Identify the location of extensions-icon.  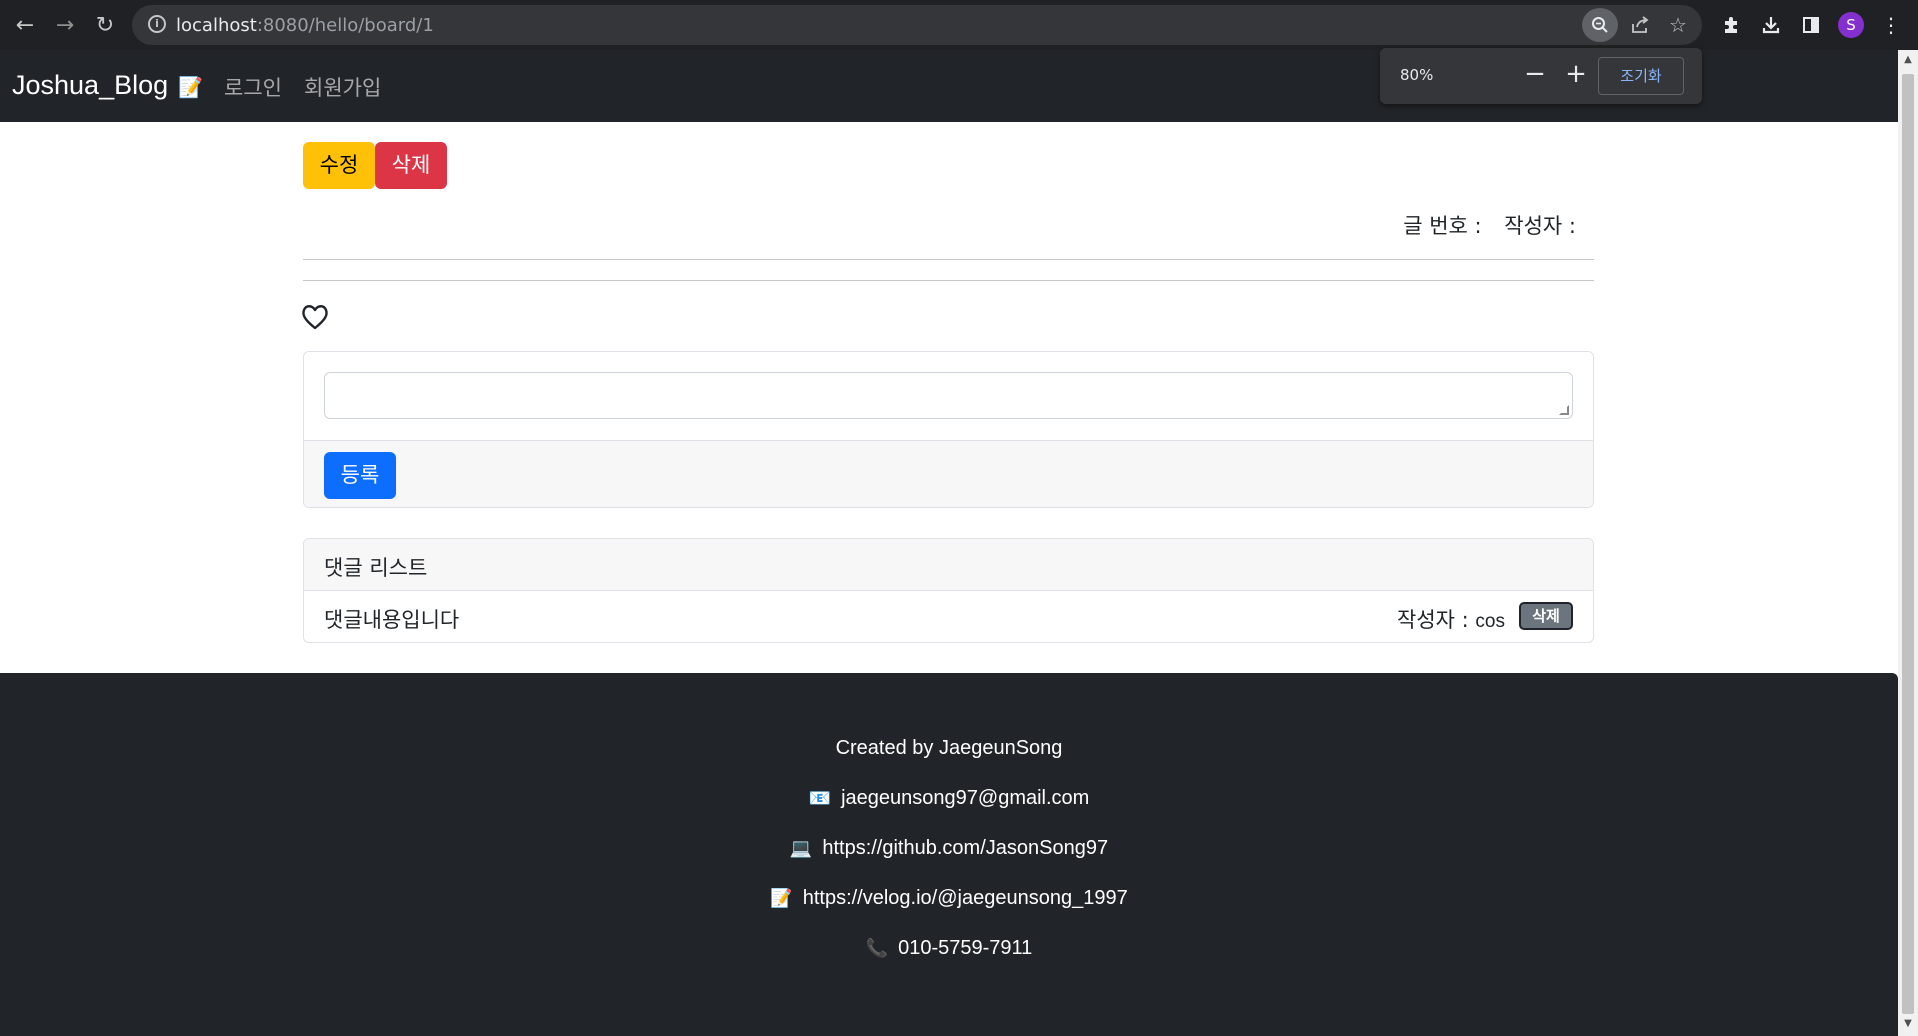
(1731, 25).